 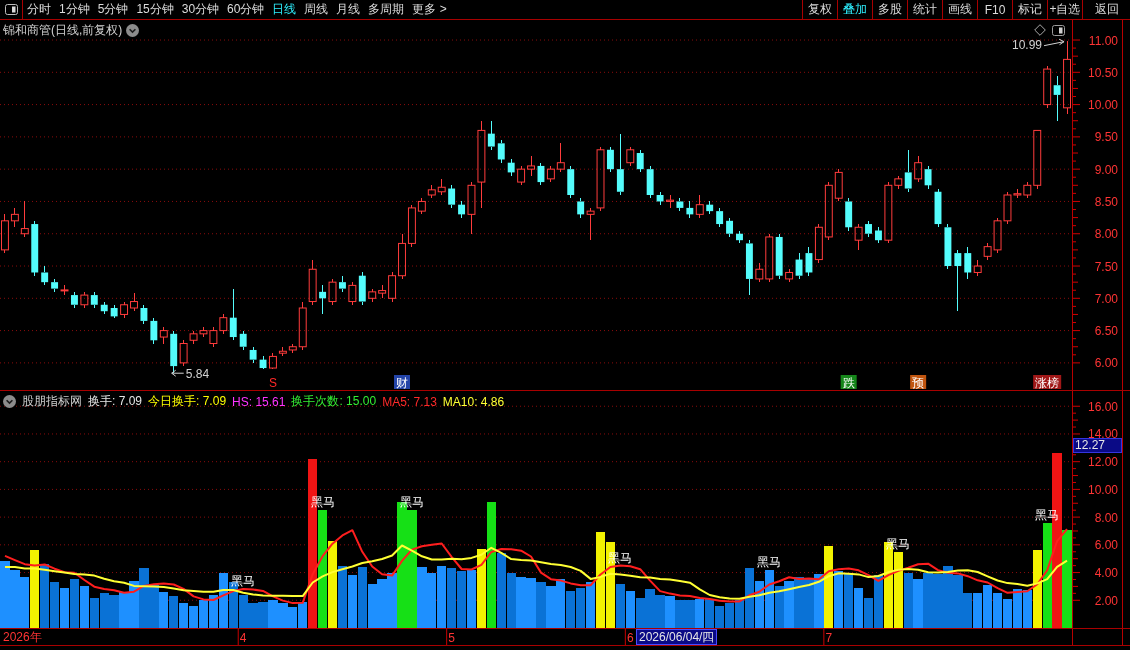 What do you see at coordinates (178, 373) in the screenshot?
I see `arrow-icon` at bounding box center [178, 373].